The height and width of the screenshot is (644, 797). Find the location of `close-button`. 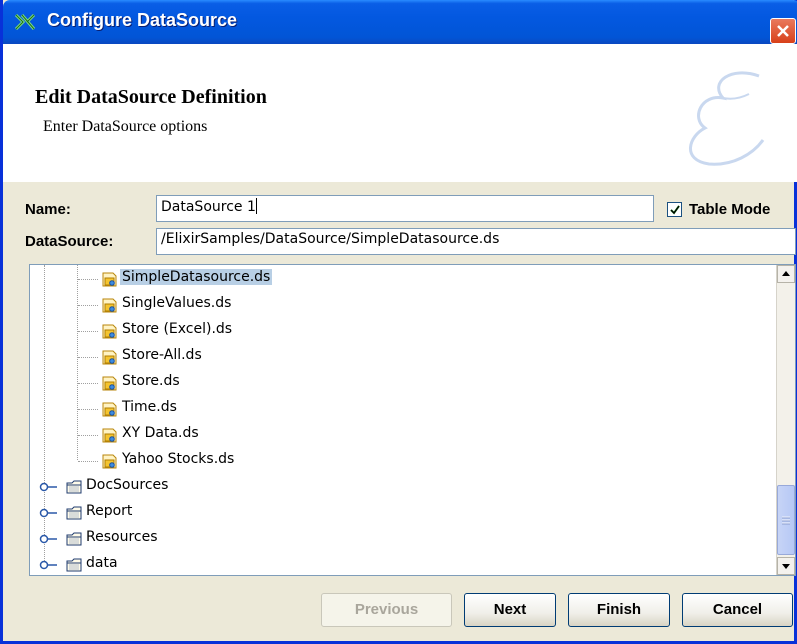

close-button is located at coordinates (783, 31).